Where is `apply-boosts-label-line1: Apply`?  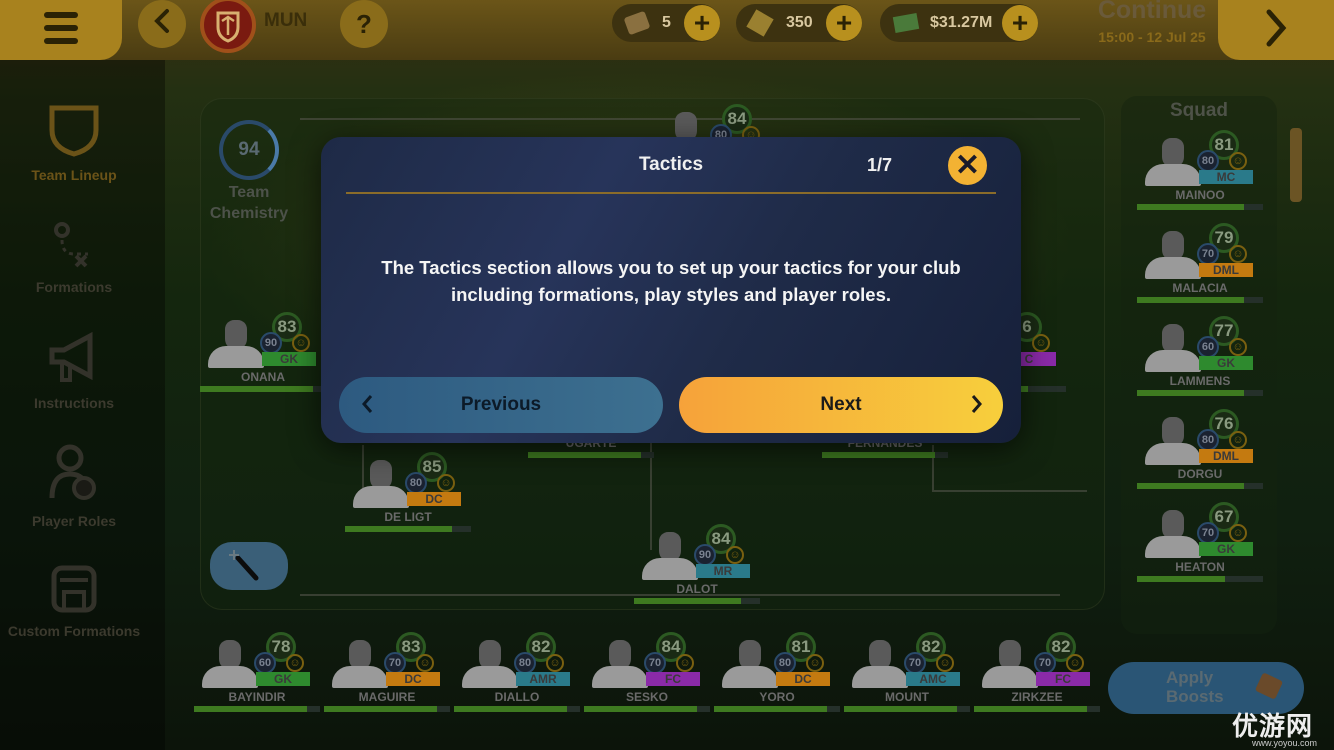
apply-boosts-label-line1: Apply is located at coordinates (1190, 677).